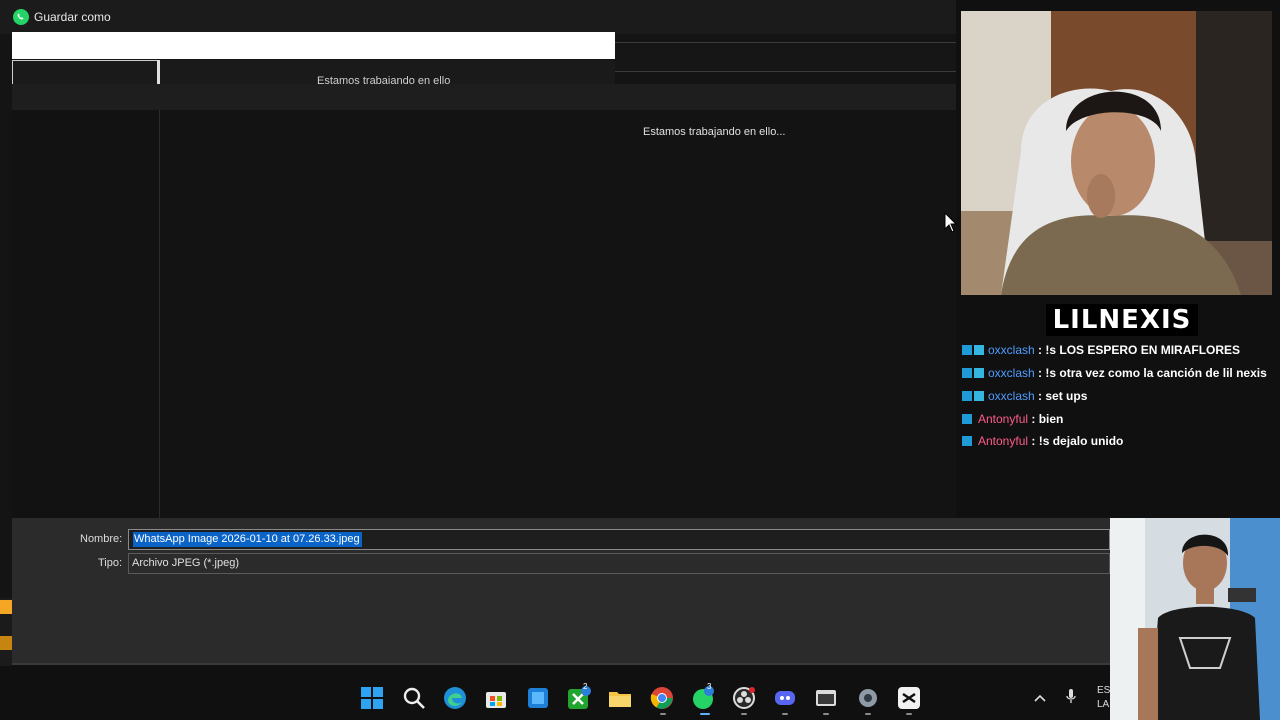 The width and height of the screenshot is (1280, 720). I want to click on taskbar, so click(555, 697).